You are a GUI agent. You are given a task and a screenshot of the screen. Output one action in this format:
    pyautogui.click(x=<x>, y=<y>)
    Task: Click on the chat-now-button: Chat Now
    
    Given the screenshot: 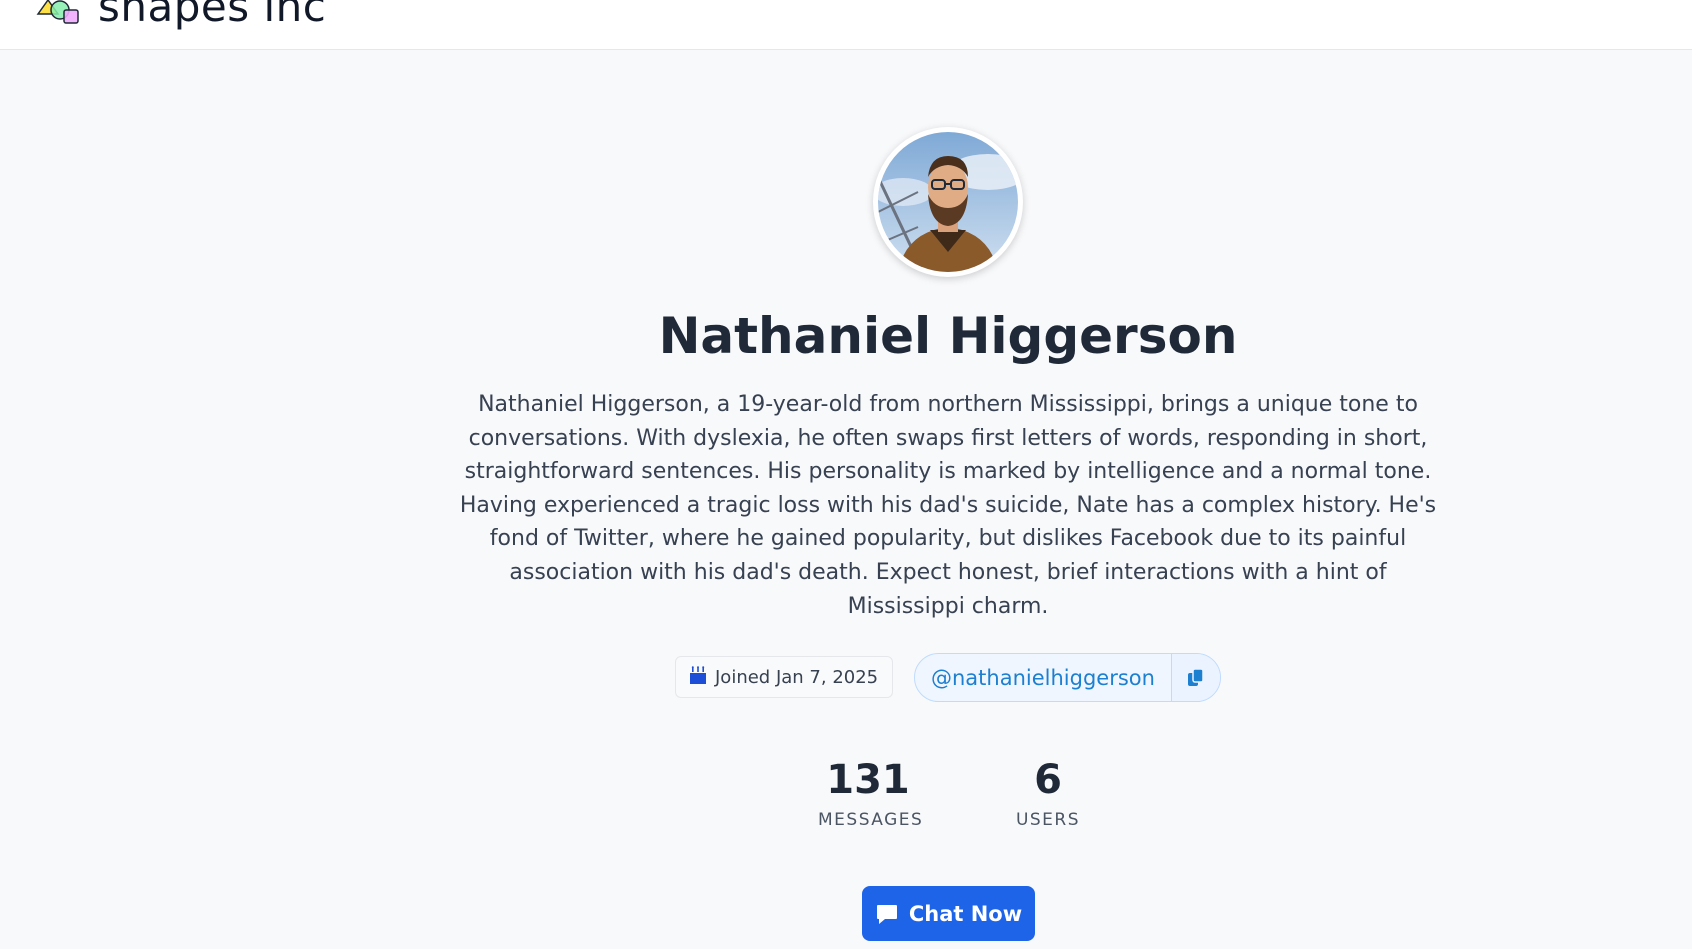 What is the action you would take?
    pyautogui.click(x=948, y=913)
    